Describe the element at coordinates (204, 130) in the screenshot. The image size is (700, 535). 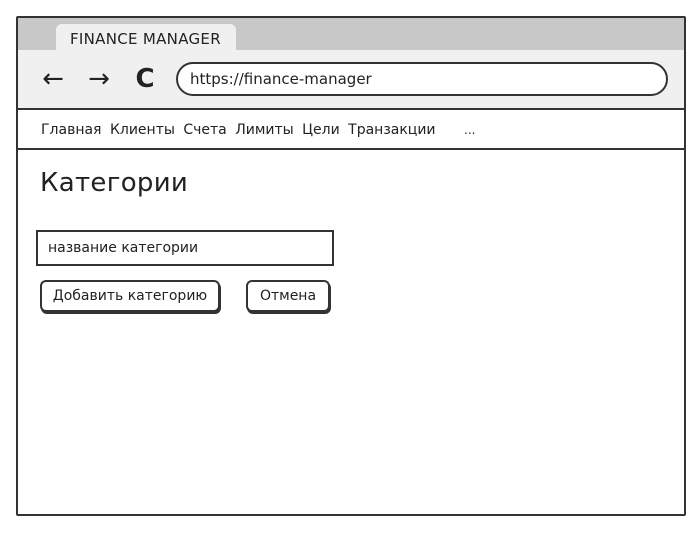
I see `menu-item-accounts: Счета` at that location.